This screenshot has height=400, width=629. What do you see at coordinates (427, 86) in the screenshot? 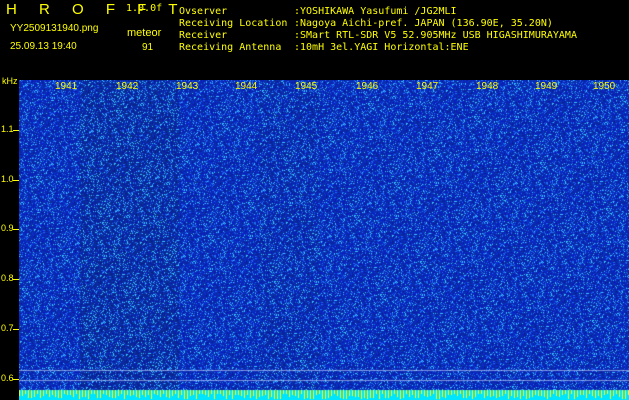
I see `x-tick-label: 1947` at bounding box center [427, 86].